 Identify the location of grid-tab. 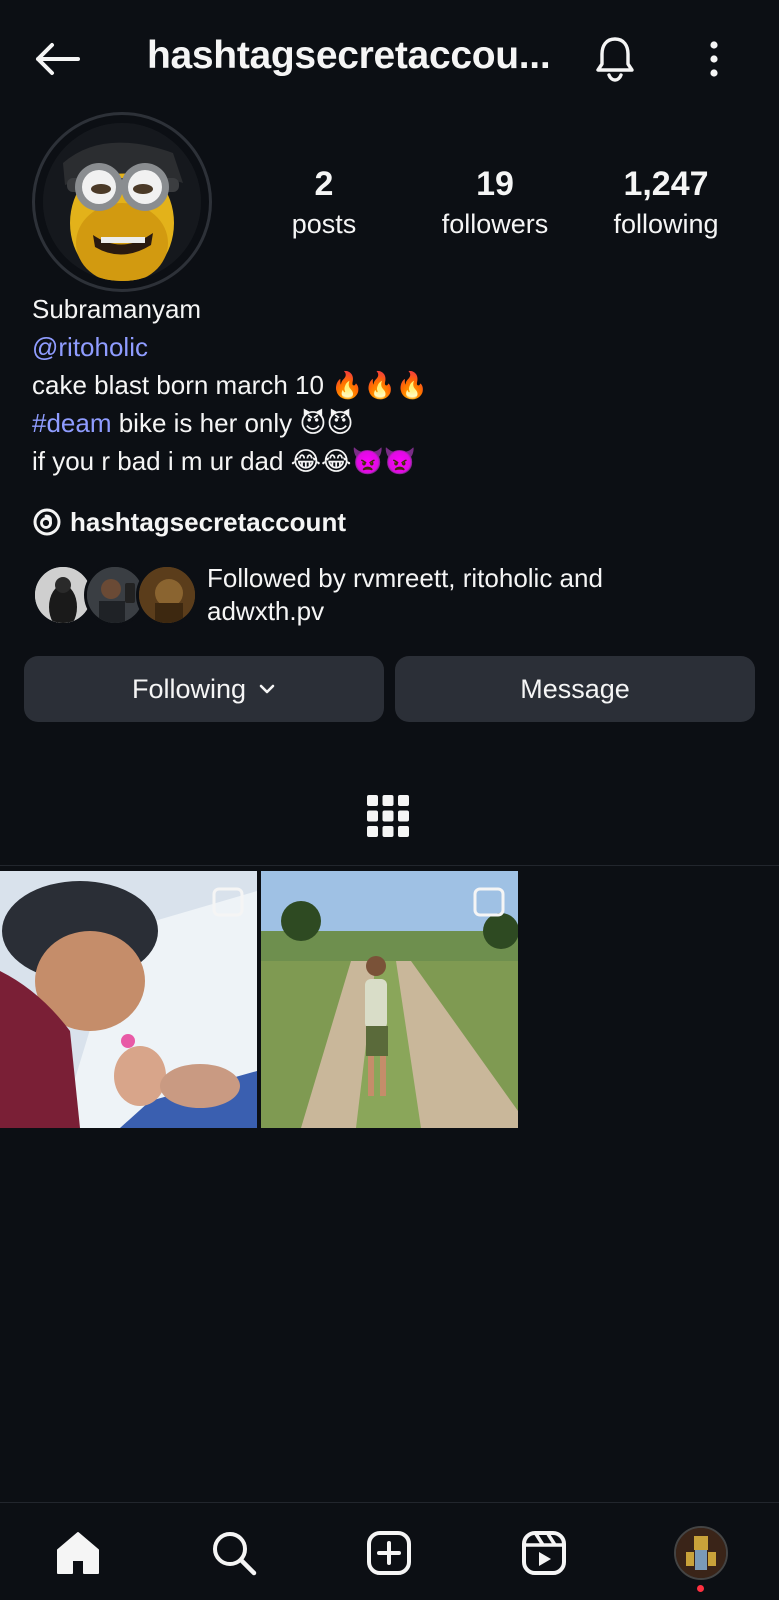
(388, 816).